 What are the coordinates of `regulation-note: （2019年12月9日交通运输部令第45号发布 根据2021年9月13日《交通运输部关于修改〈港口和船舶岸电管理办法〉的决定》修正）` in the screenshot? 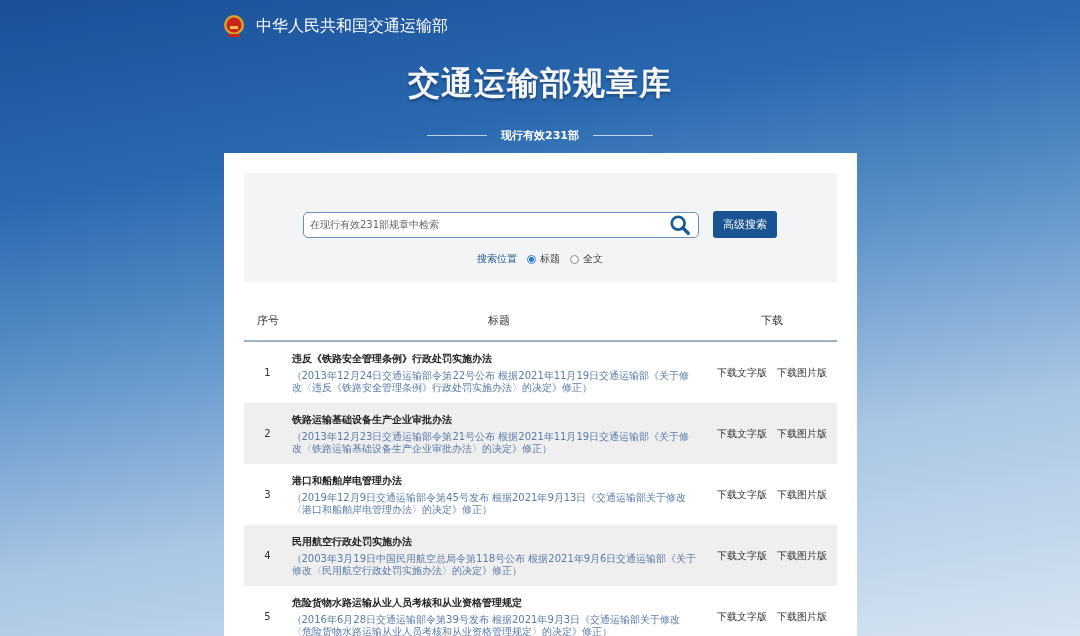 It's located at (489, 503).